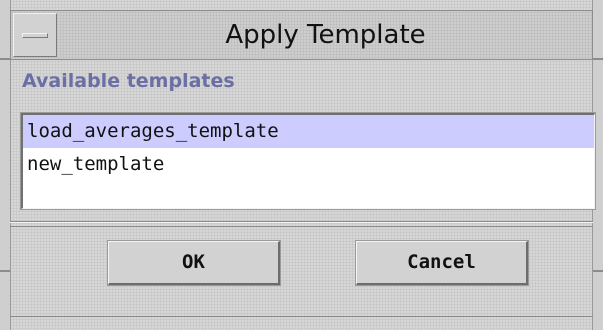 Image resolution: width=603 pixels, height=330 pixels. I want to click on list-item-new-template: new_template, so click(308, 164).